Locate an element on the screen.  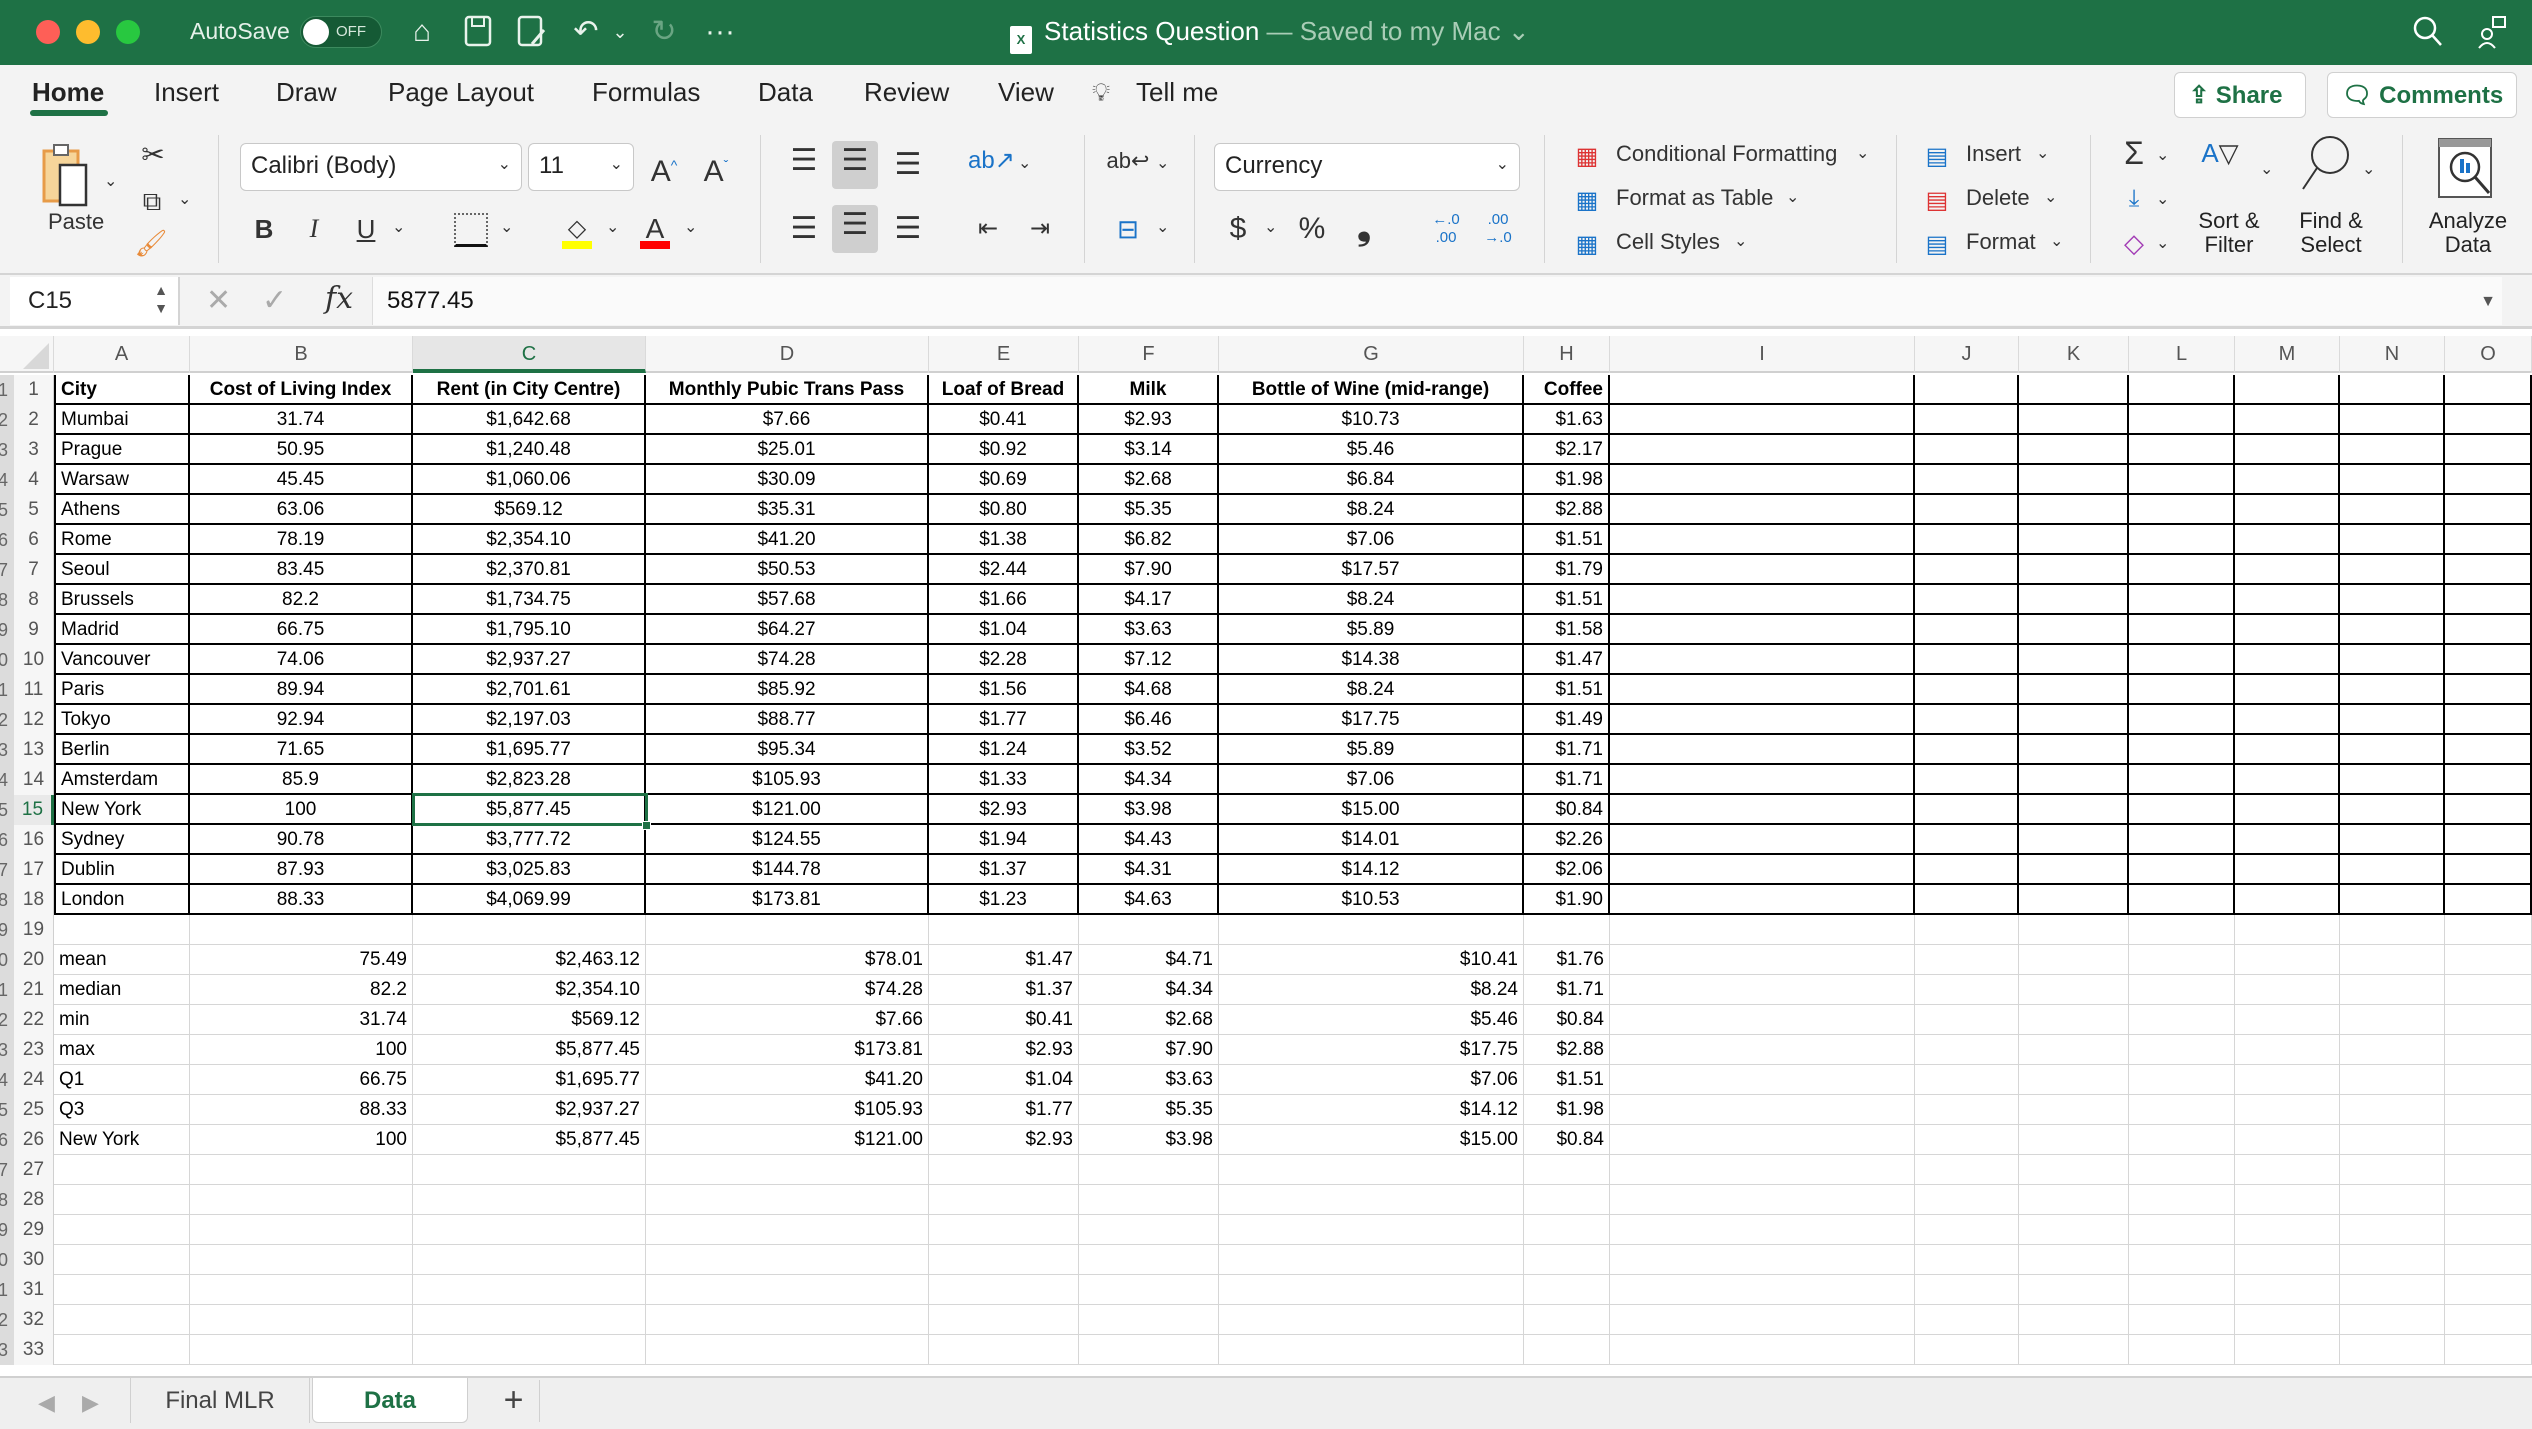
format-cells-button: Format is located at coordinates (2001, 242).